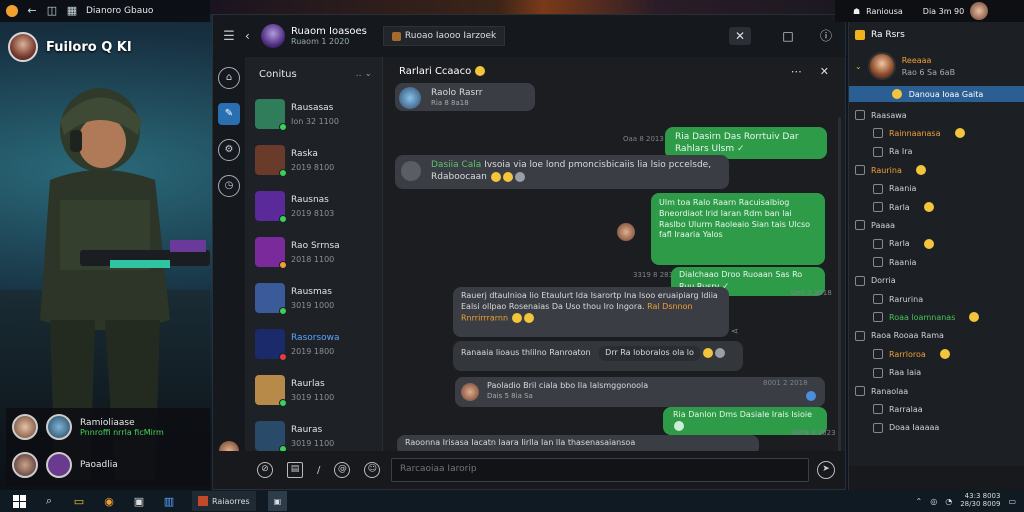 This screenshot has width=1024, height=512. What do you see at coordinates (12, 11) in the screenshot?
I see `app-logo-icon` at bounding box center [12, 11].